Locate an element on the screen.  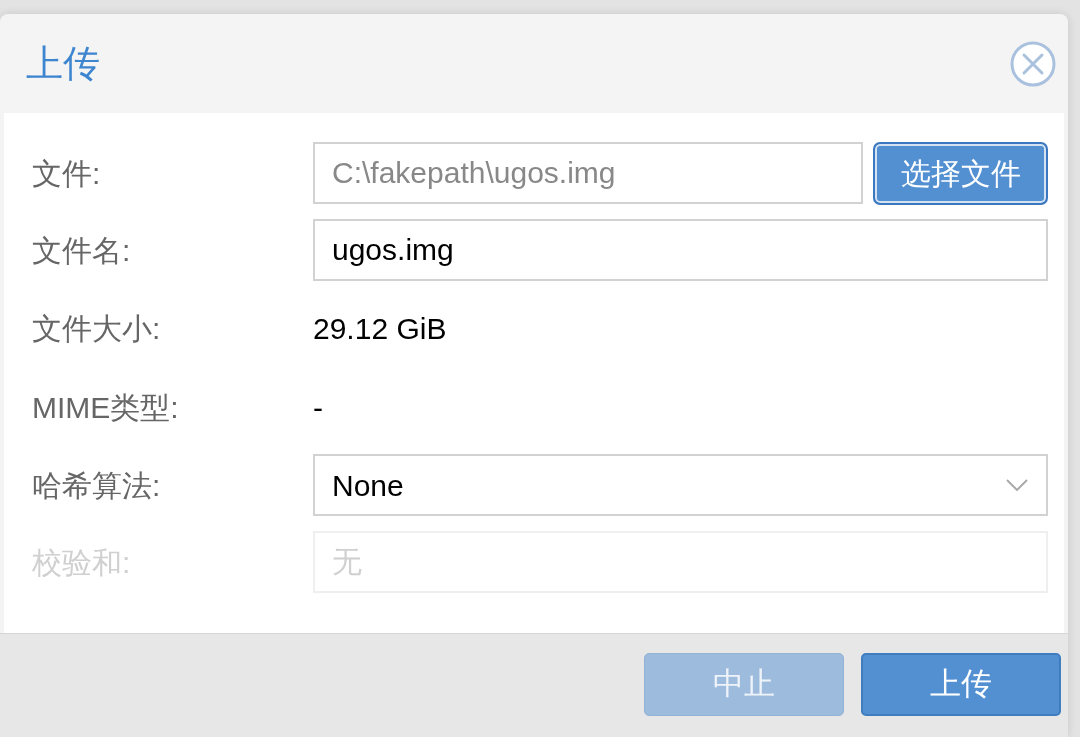
field-label: 文件名: is located at coordinates (82, 250).